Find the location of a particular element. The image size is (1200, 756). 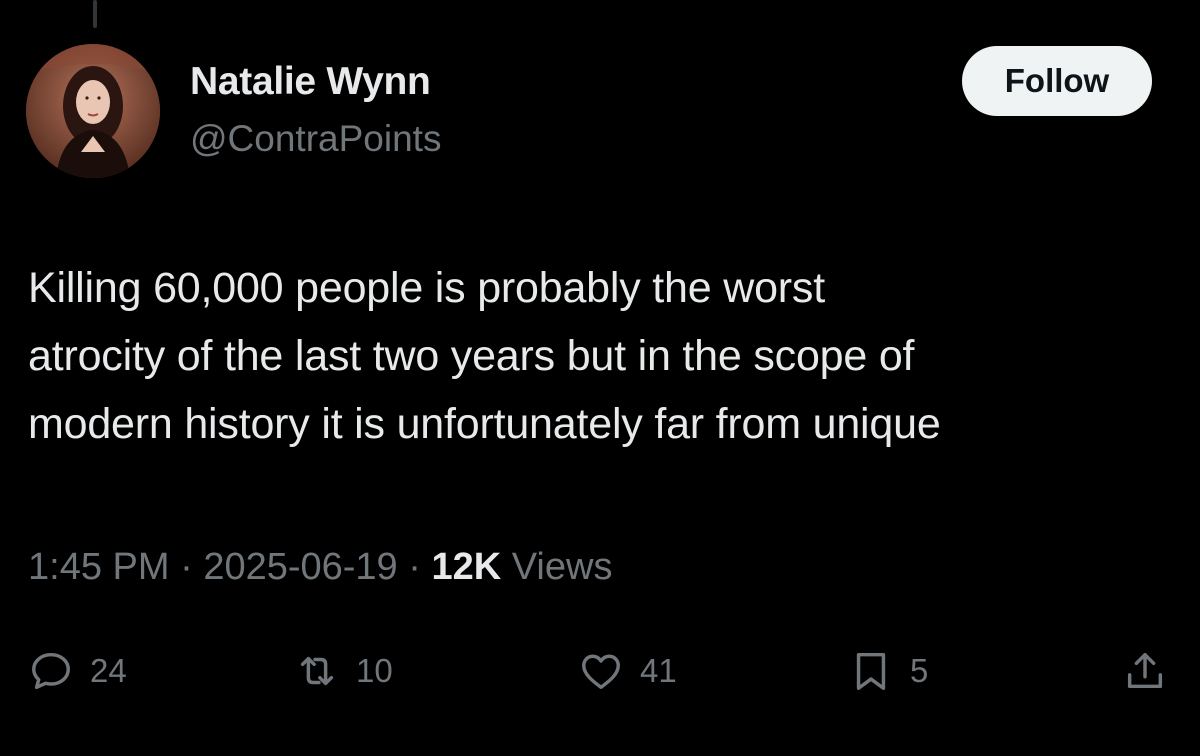

tweet-metadata: 1:45 PM · 2025-06-19 · 12K Views is located at coordinates (320, 567).